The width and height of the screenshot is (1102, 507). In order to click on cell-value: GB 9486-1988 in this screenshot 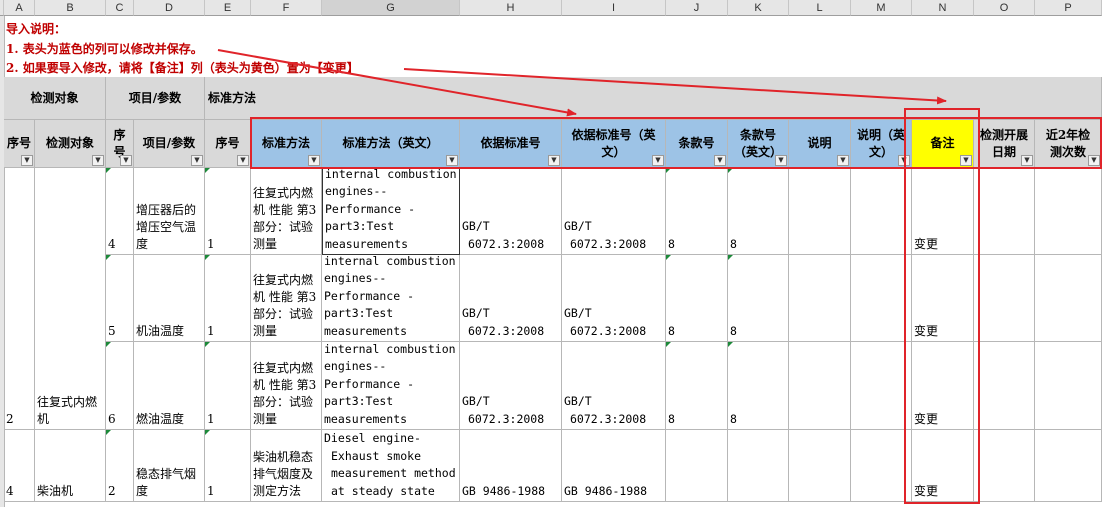, I will do `click(504, 490)`.